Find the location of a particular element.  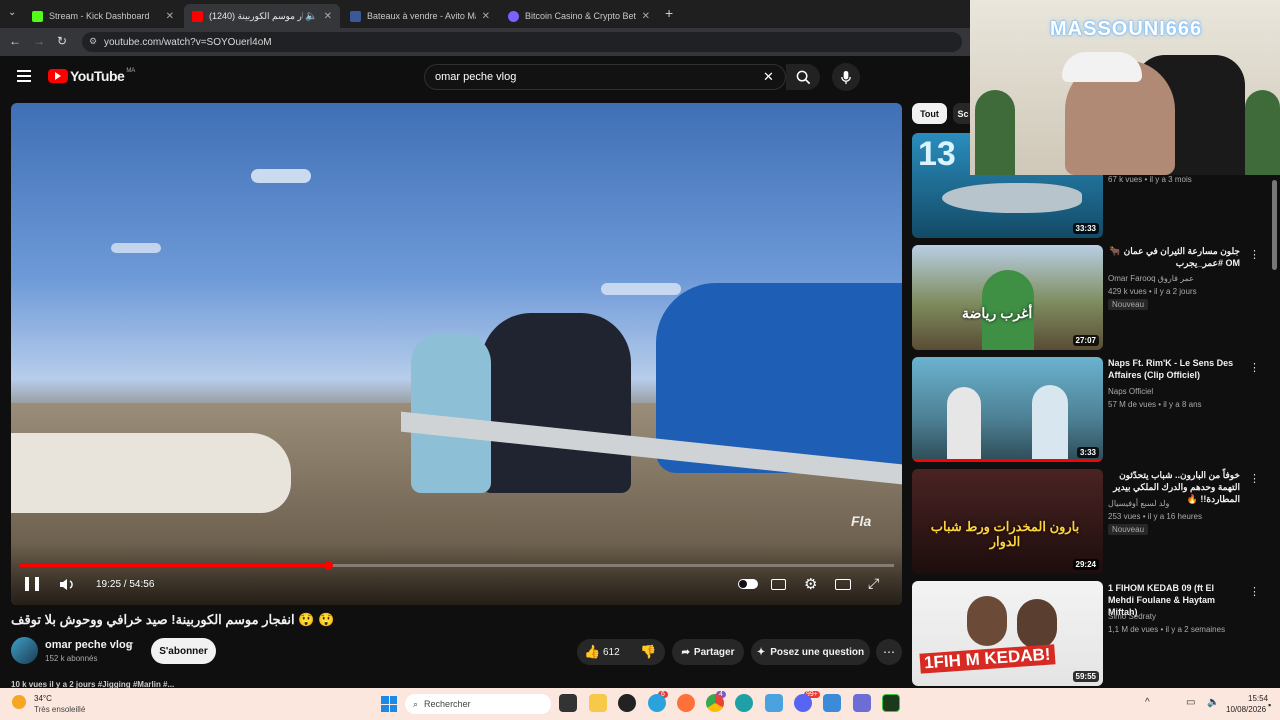

theater-mode-icon is located at coordinates (843, 584).